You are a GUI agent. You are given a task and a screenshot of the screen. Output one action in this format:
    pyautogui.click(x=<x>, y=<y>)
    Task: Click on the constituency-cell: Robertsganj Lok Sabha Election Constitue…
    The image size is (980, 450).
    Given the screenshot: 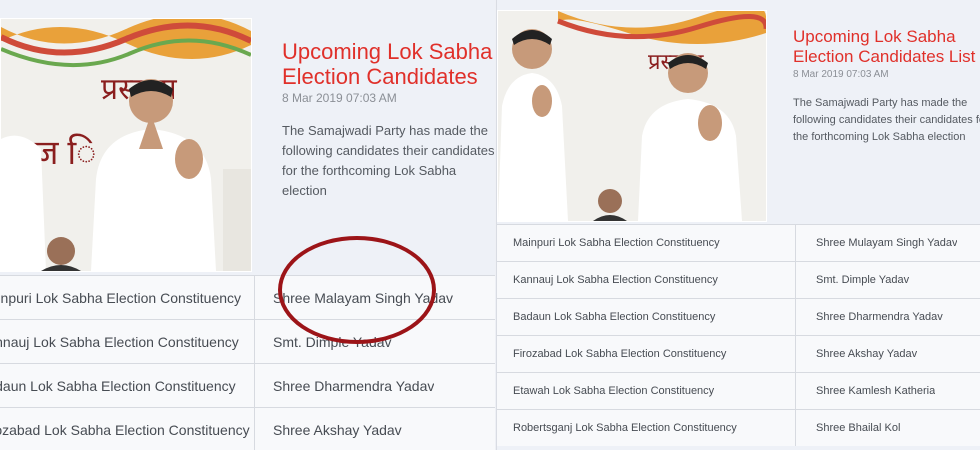 What is the action you would take?
    pyautogui.click(x=646, y=428)
    